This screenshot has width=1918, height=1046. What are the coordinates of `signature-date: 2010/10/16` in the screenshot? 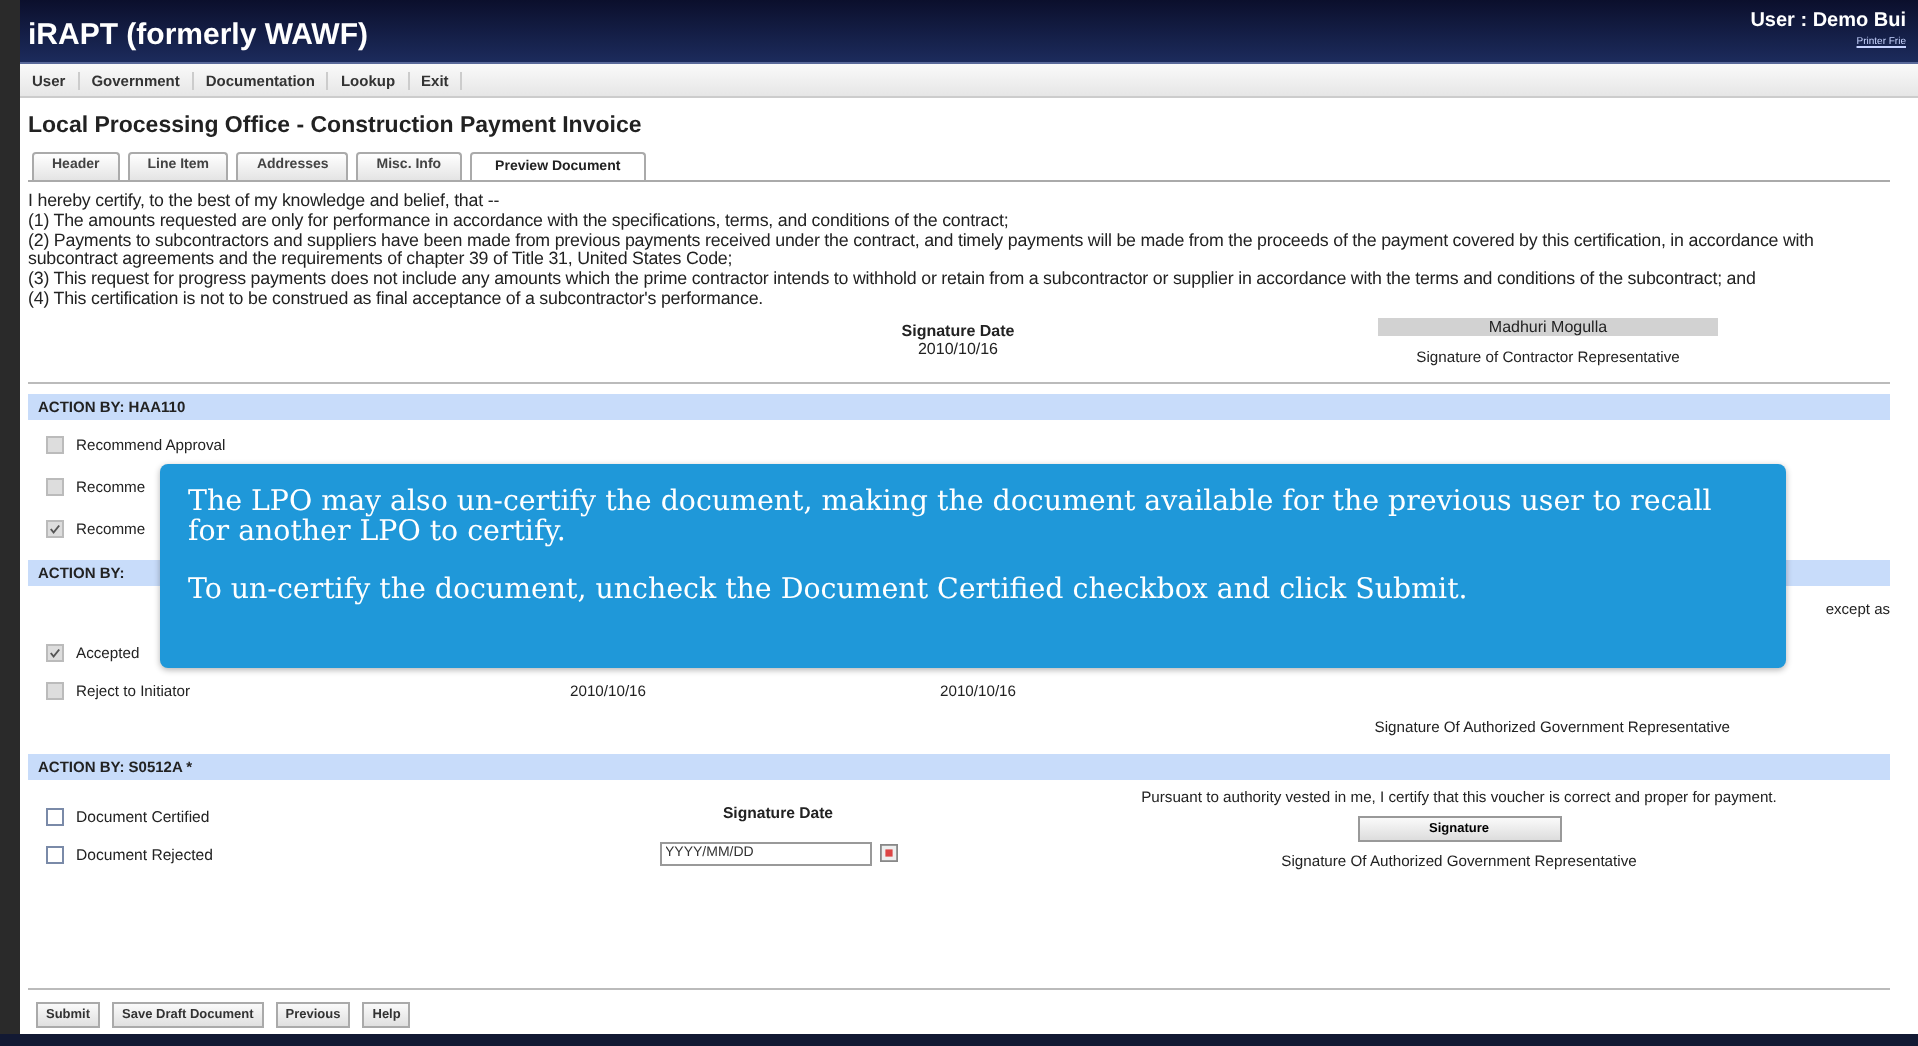 It's located at (958, 348).